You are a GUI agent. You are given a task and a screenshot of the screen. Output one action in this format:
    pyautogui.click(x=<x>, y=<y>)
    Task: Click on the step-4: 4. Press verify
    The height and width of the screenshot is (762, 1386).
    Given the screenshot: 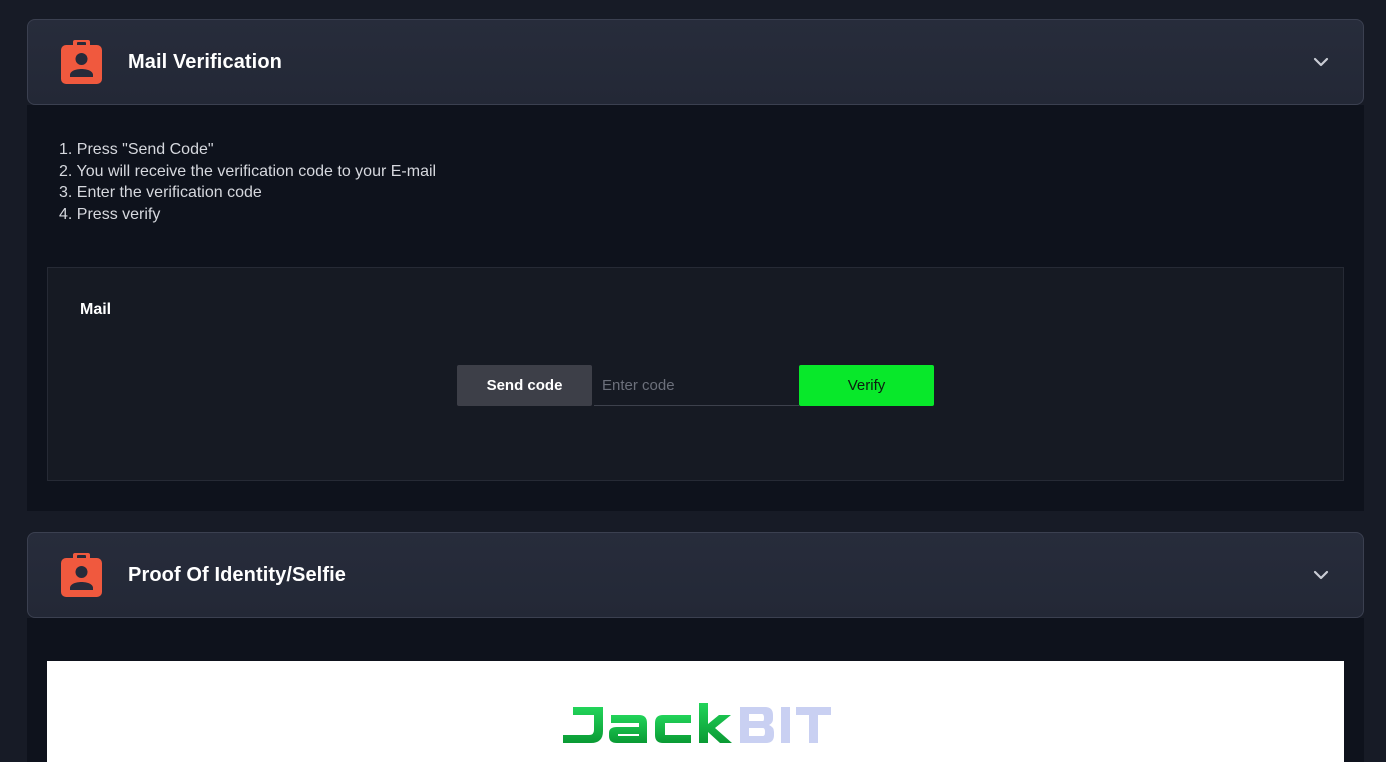 What is the action you would take?
    pyautogui.click(x=110, y=215)
    